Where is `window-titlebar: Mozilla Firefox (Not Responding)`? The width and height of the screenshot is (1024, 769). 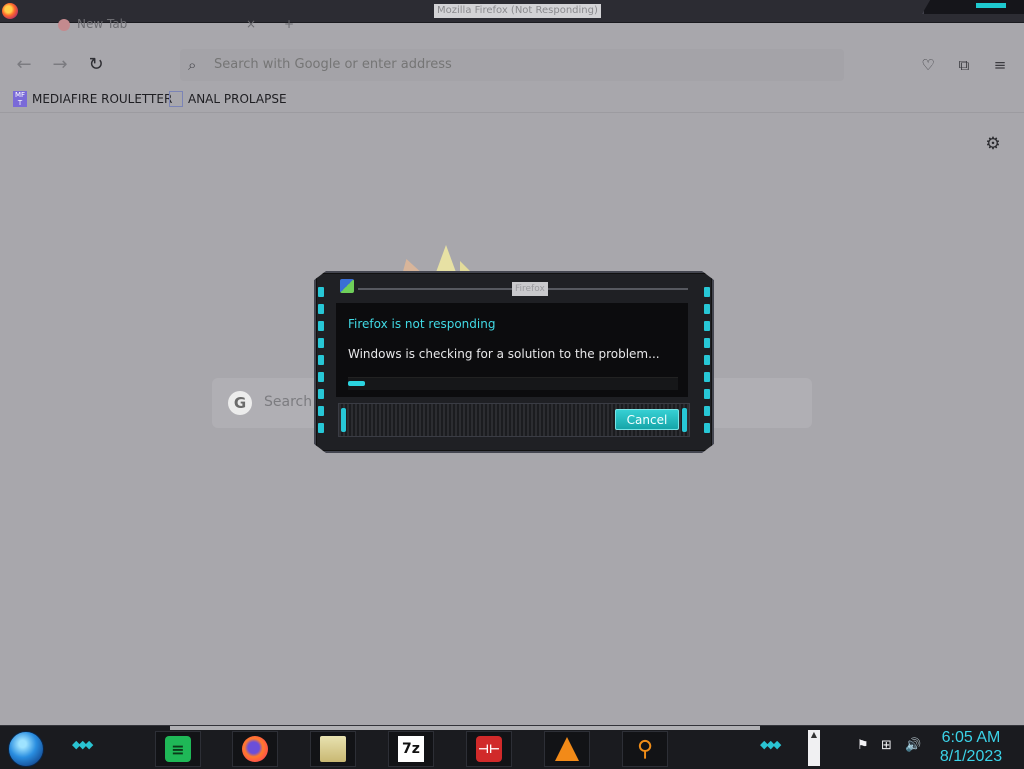
window-titlebar: Mozilla Firefox (Not Responding) is located at coordinates (512, 11).